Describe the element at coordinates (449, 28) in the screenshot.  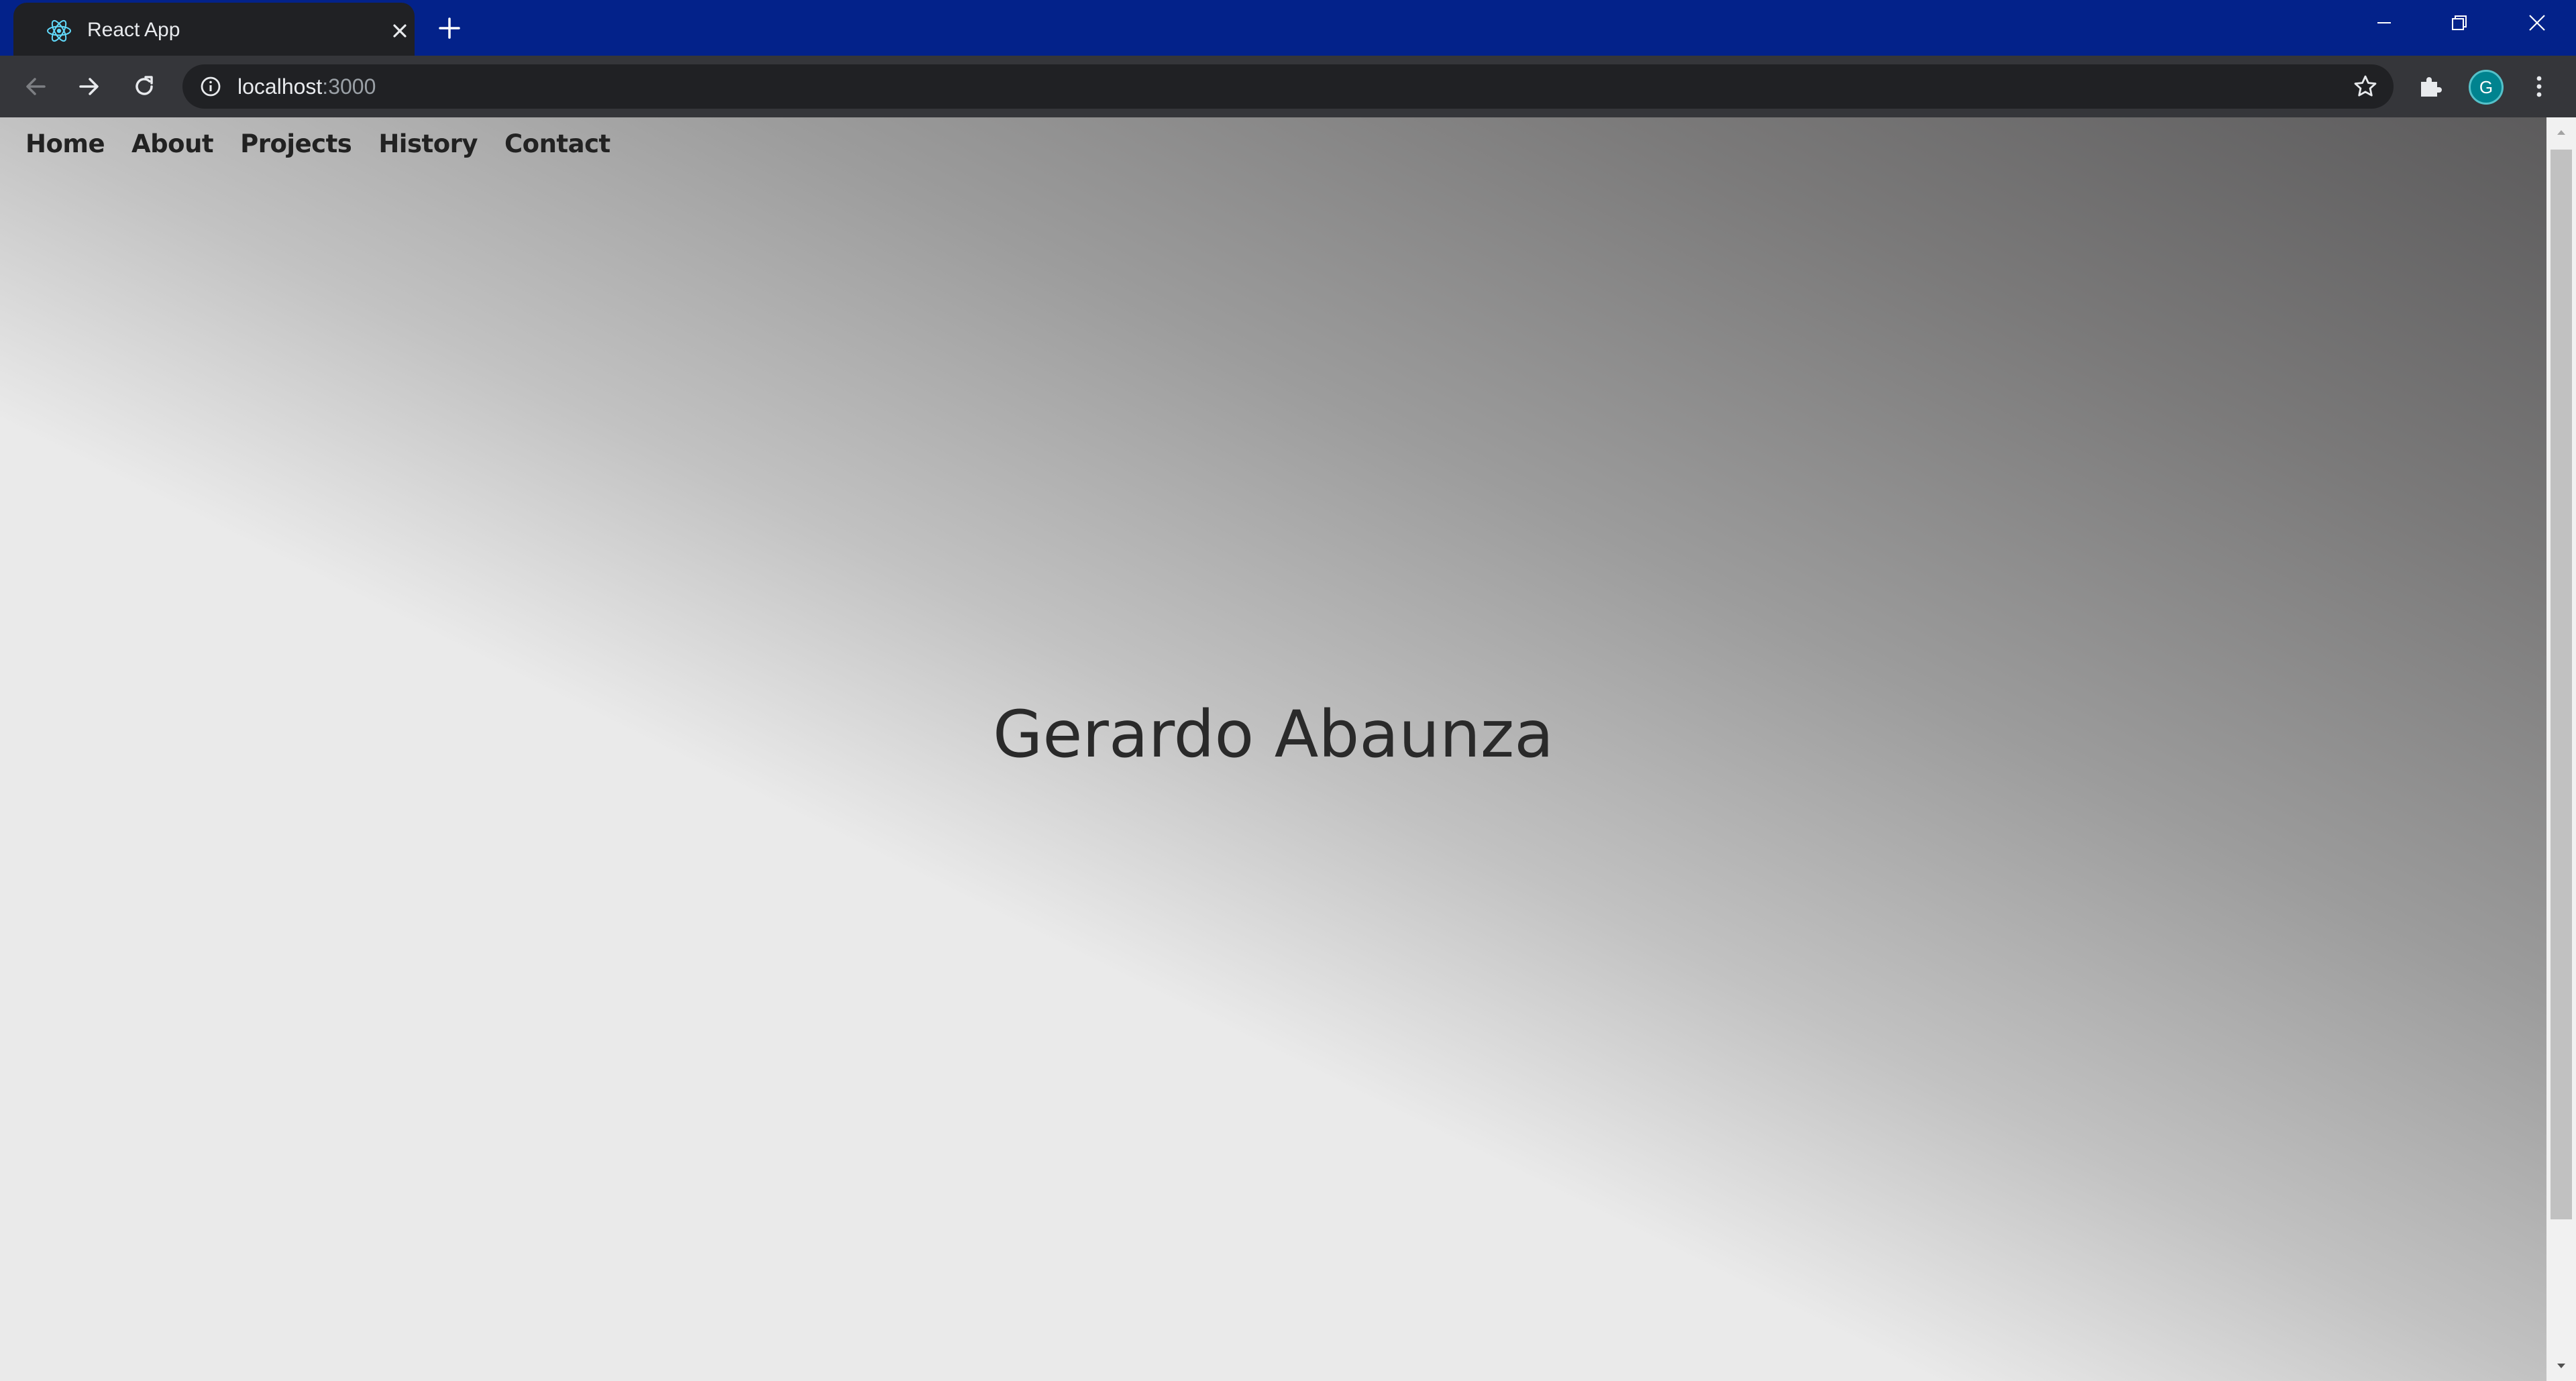
I see `new-tab-plus-icon` at that location.